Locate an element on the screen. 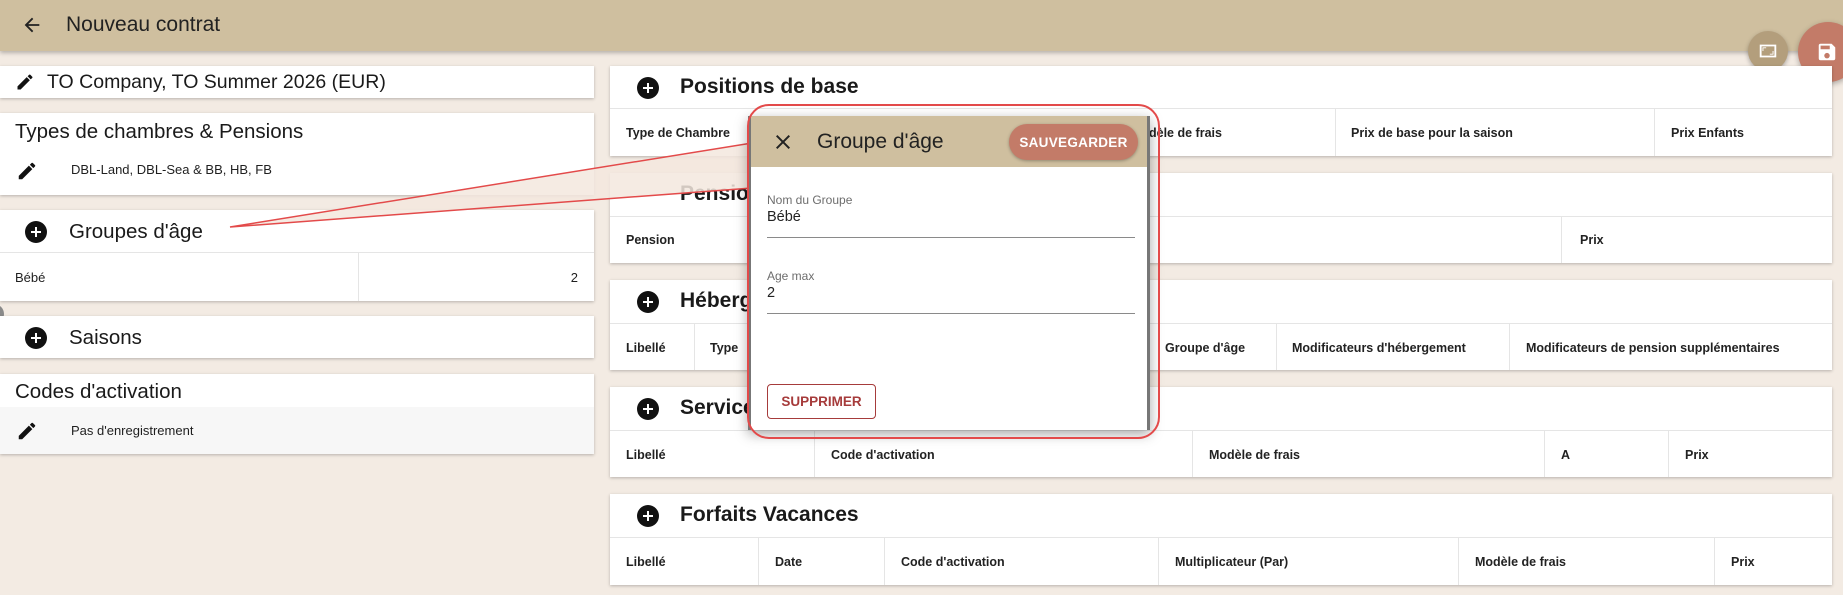  room-types-value: DBL-Land, DBL-Sea & BB, HB, FB is located at coordinates (171, 169).